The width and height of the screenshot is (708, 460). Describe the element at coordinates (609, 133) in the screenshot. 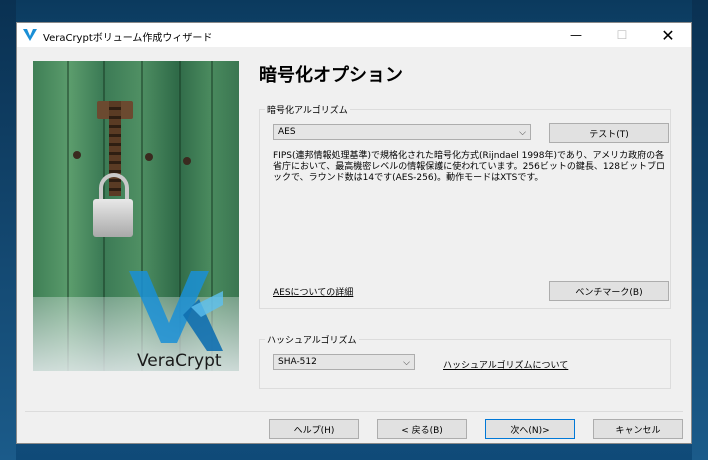

I see `test-button: テスト(T)` at that location.